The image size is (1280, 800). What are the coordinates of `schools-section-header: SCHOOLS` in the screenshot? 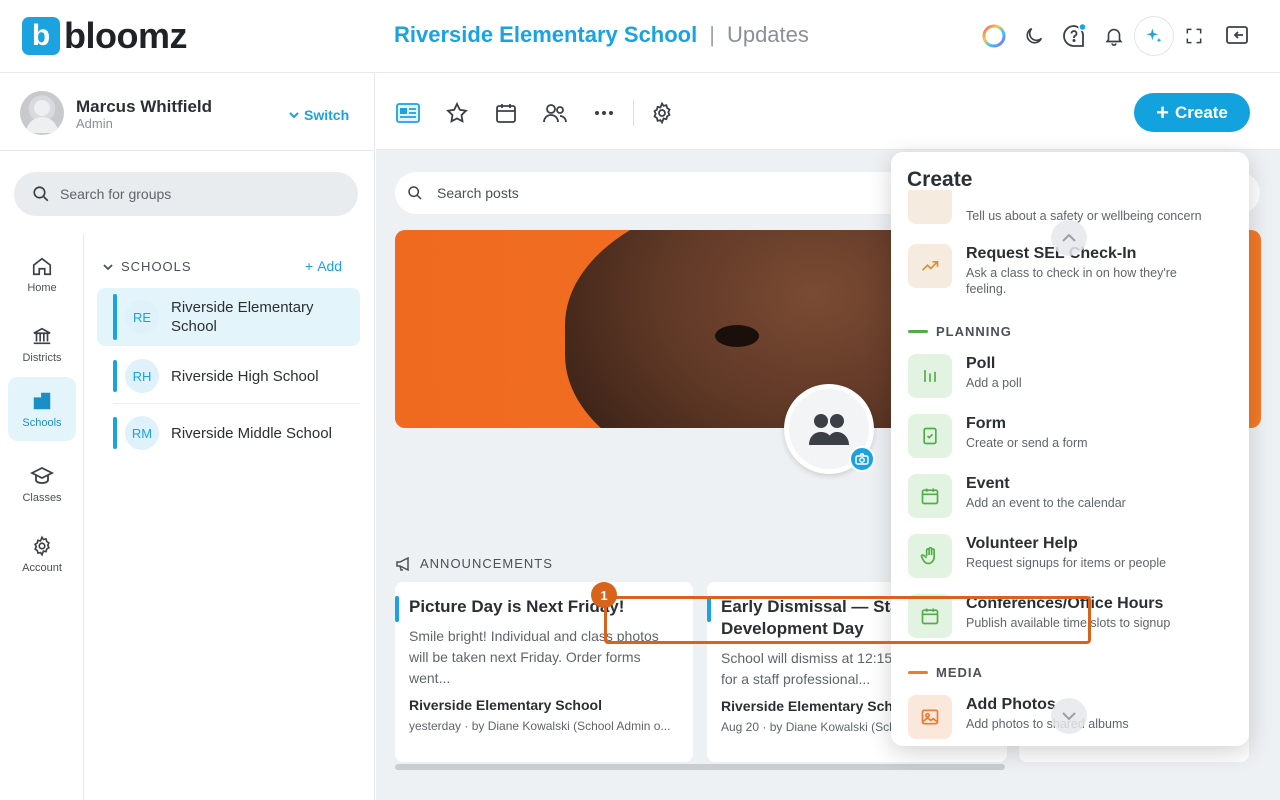 It's located at (147, 266).